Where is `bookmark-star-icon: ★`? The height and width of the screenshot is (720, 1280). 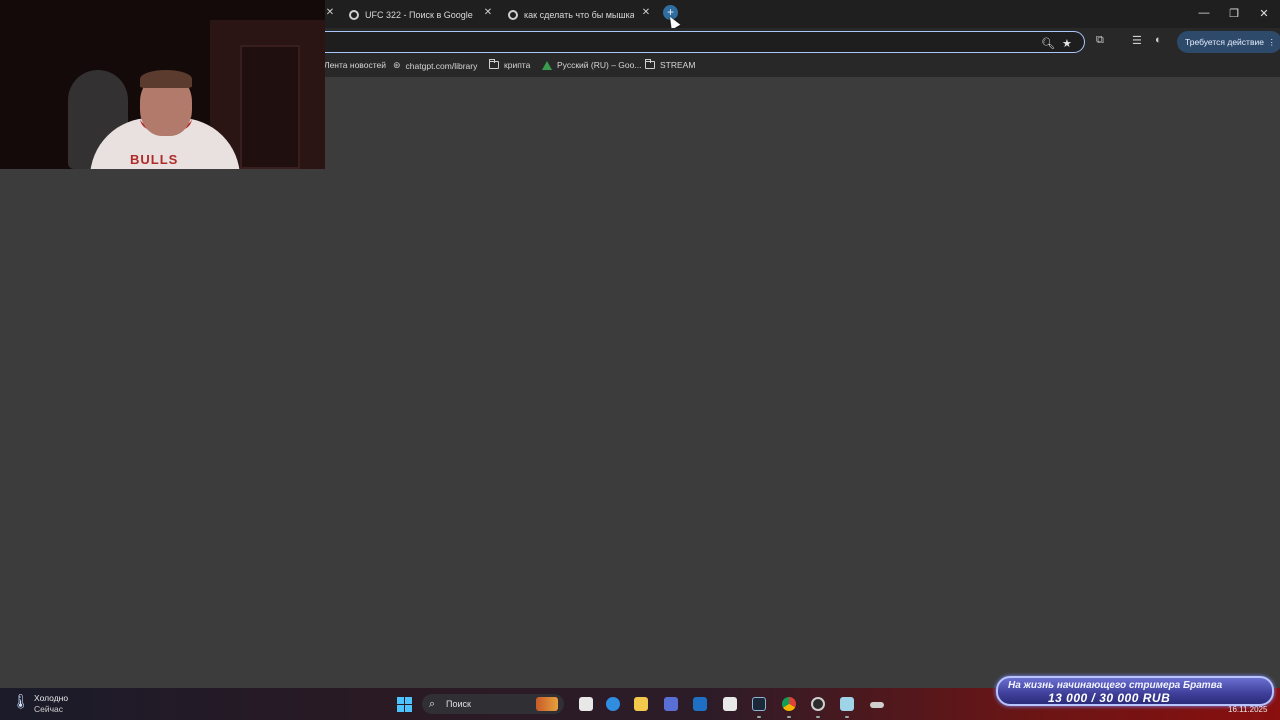 bookmark-star-icon: ★ is located at coordinates (1067, 43).